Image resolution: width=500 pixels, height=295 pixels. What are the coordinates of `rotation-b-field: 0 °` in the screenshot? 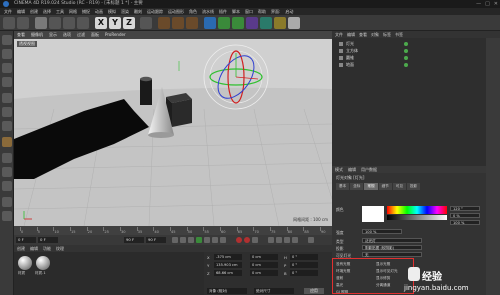 It's located at (304, 273).